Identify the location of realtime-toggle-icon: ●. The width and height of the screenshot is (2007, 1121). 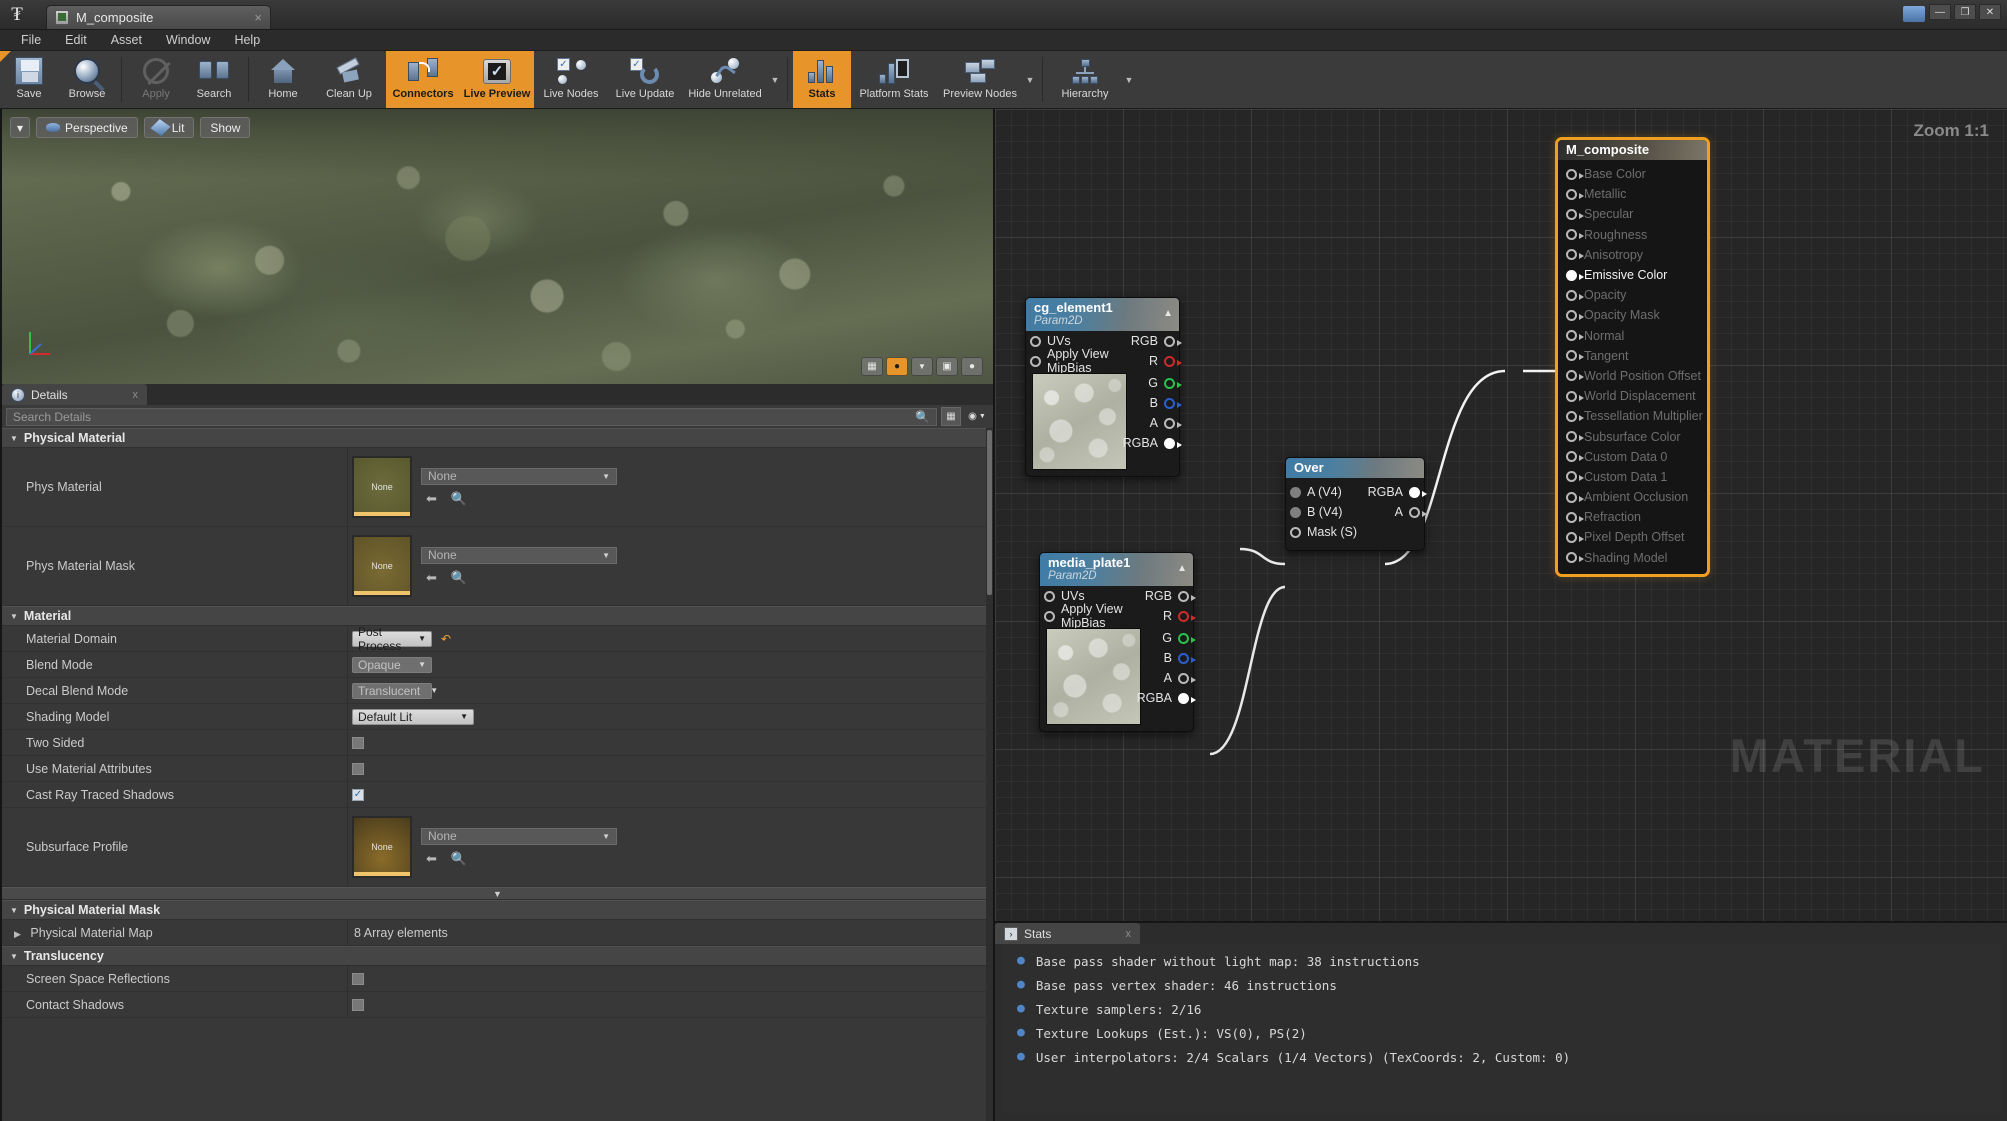
(897, 366).